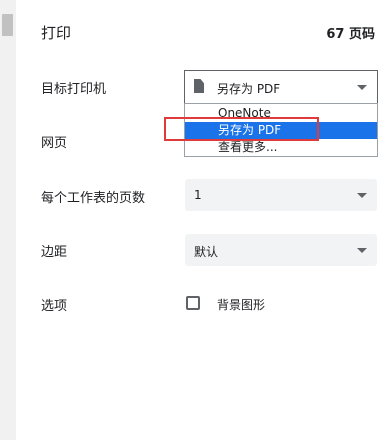  What do you see at coordinates (241, 304) in the screenshot?
I see `background-graphics-label: 背景图形` at bounding box center [241, 304].